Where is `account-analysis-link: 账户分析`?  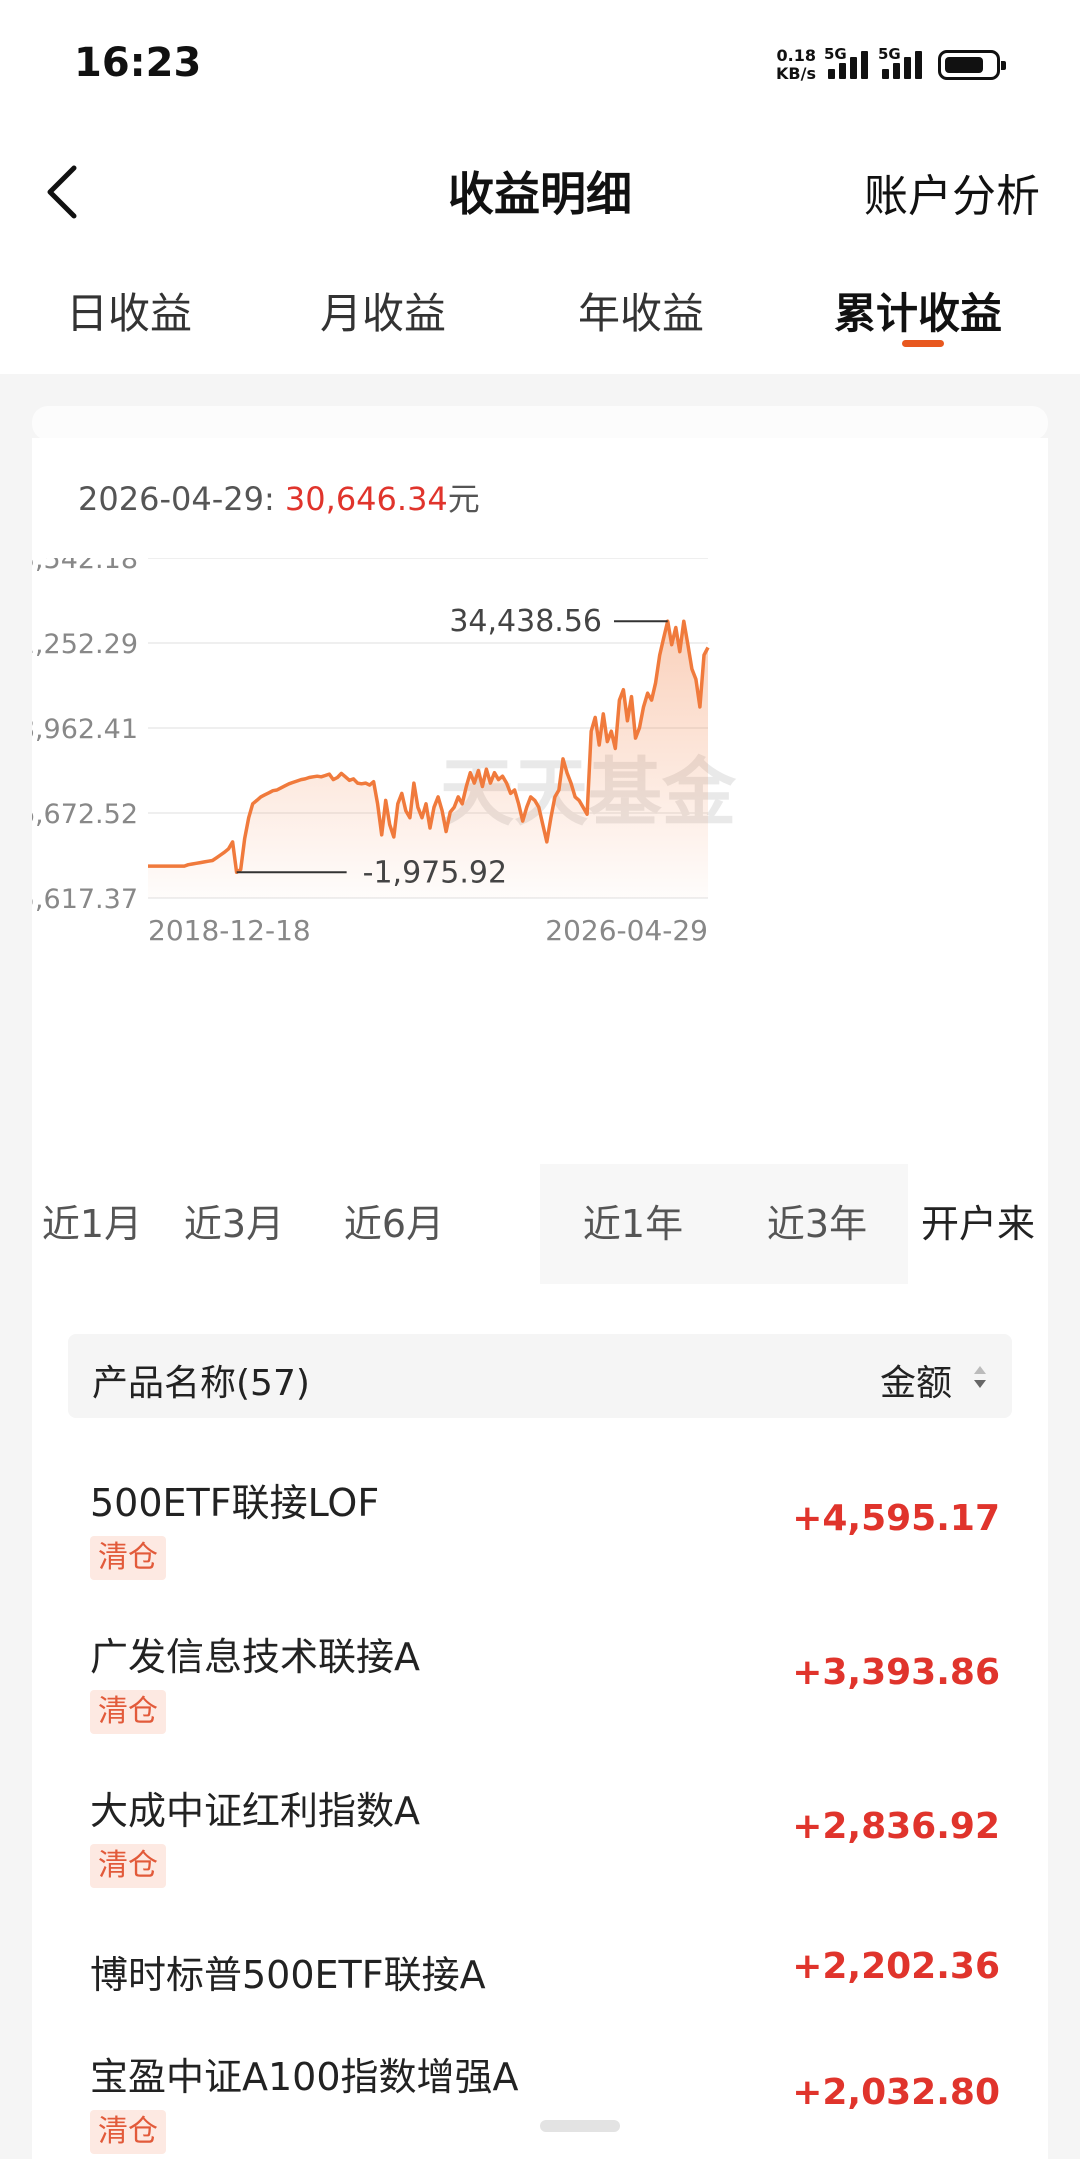
account-analysis-link: 账户分析 is located at coordinates (952, 192).